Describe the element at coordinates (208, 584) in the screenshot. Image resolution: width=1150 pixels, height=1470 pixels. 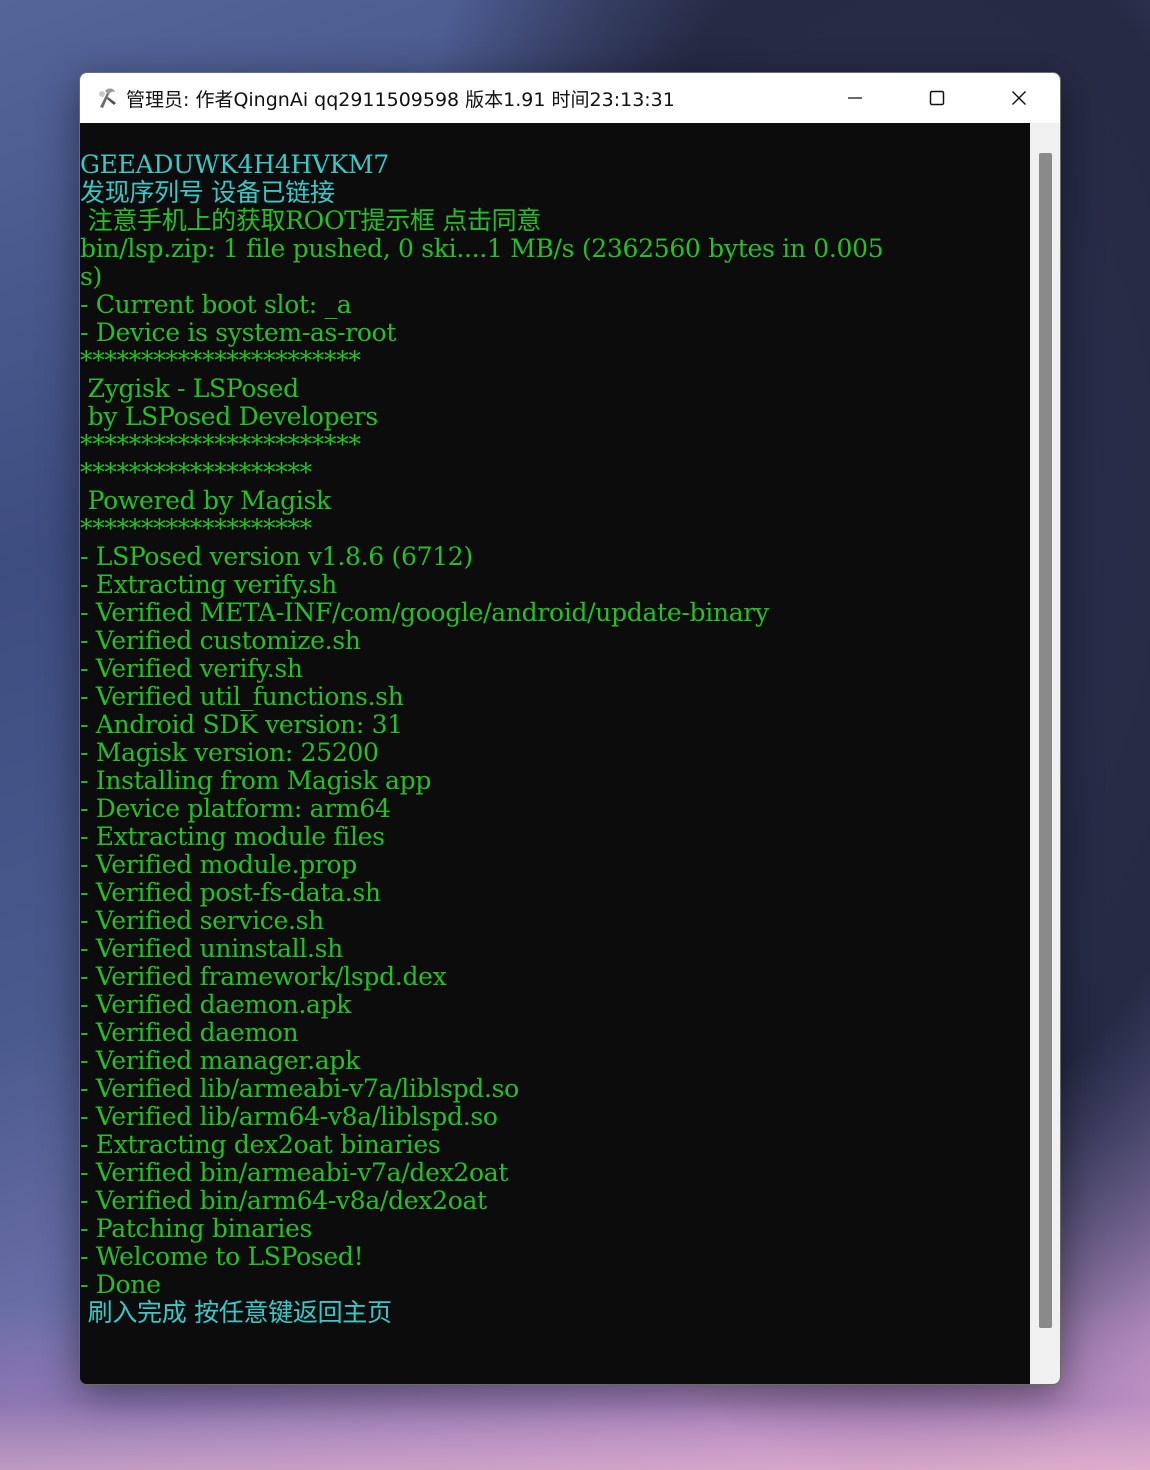
I see `console-line: - Extracting verify.sh` at that location.